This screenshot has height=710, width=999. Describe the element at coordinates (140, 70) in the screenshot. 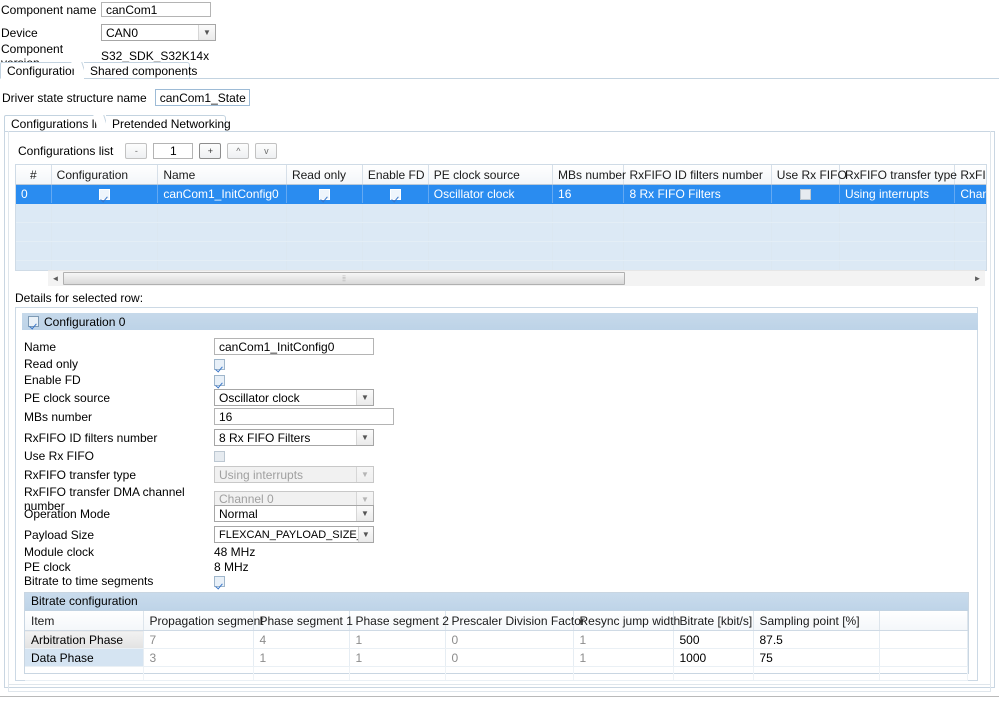

I see `tab-shared-components: Shared components` at that location.